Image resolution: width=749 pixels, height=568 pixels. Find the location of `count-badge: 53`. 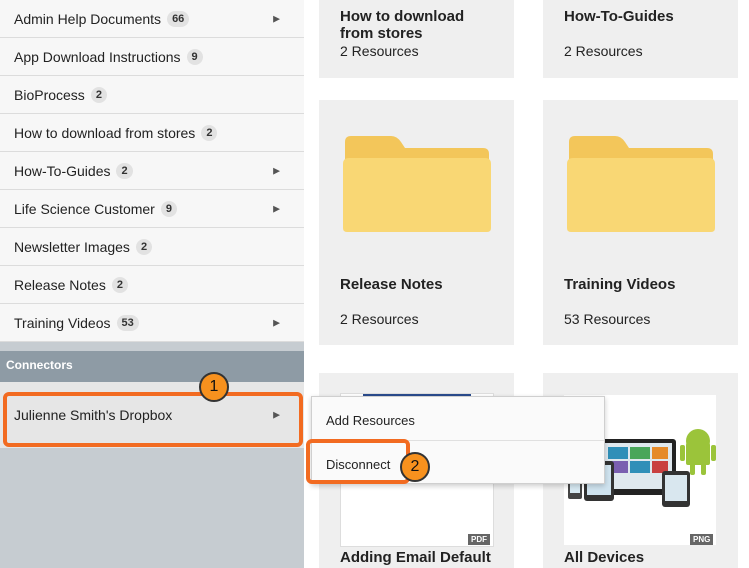

count-badge: 53 is located at coordinates (127, 322).